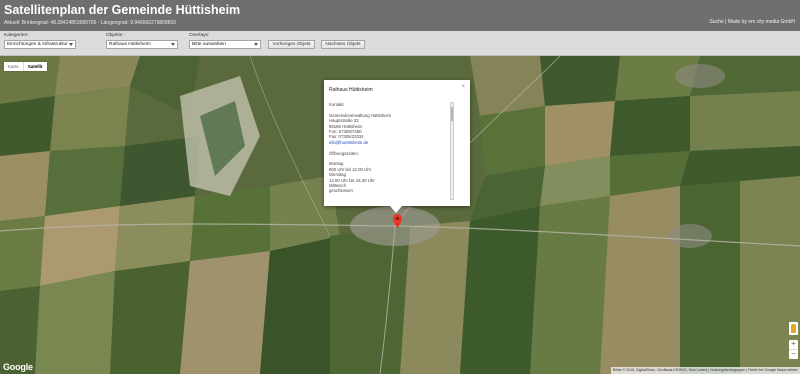 Image resolution: width=800 pixels, height=374 pixels. Describe the element at coordinates (14, 66) in the screenshot. I see `map-type-karte: Karte` at that location.